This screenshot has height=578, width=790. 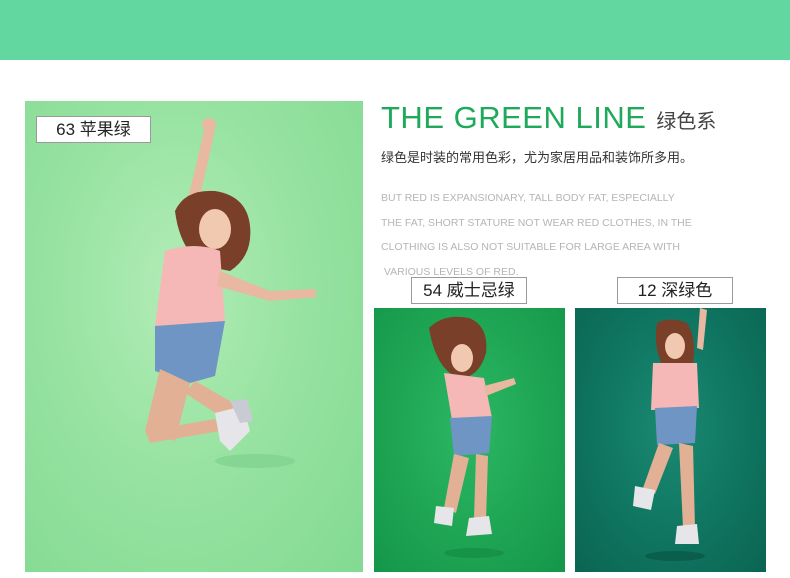 I want to click on title-english: THE GREEN LINE, so click(x=514, y=117).